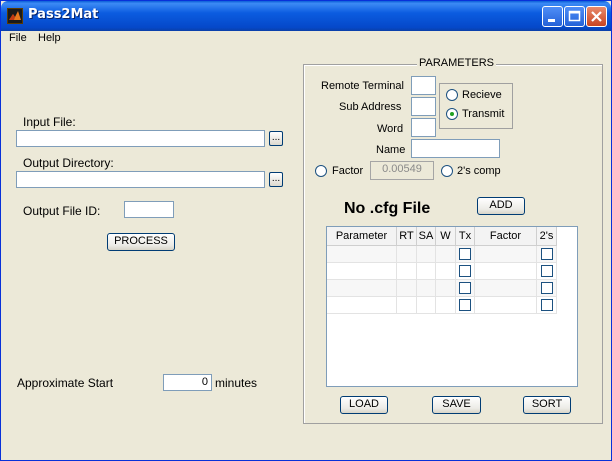 Image resolution: width=612 pixels, height=461 pixels. I want to click on parameter-table: Parameter RT SA W Tx Factor 2's, so click(452, 306).